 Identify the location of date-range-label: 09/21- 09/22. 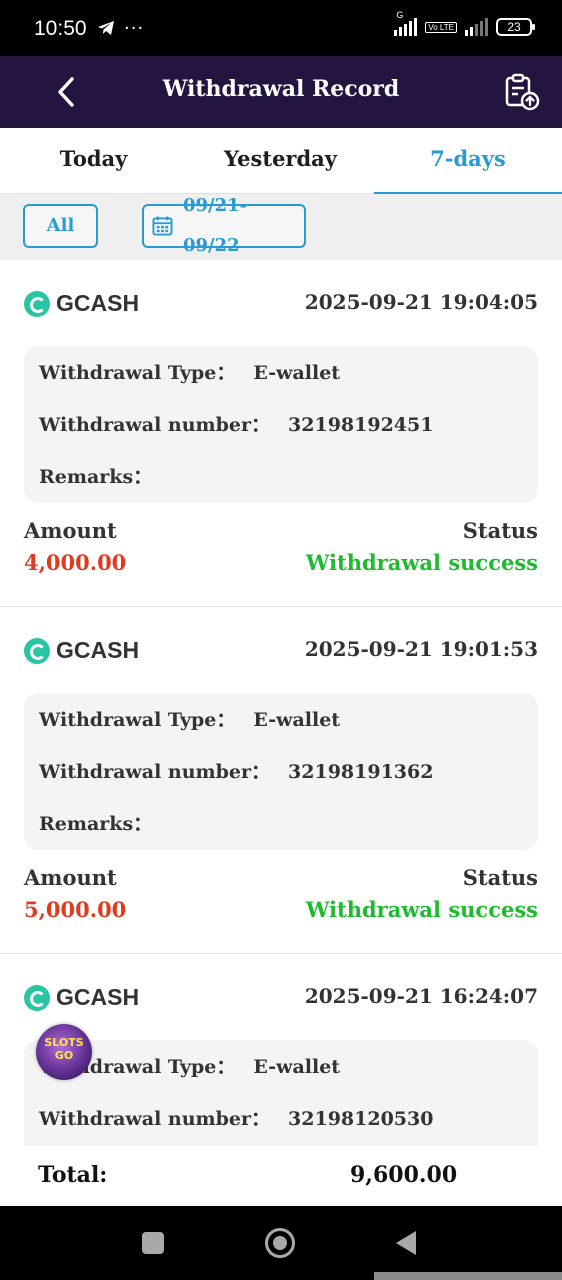
(215, 225).